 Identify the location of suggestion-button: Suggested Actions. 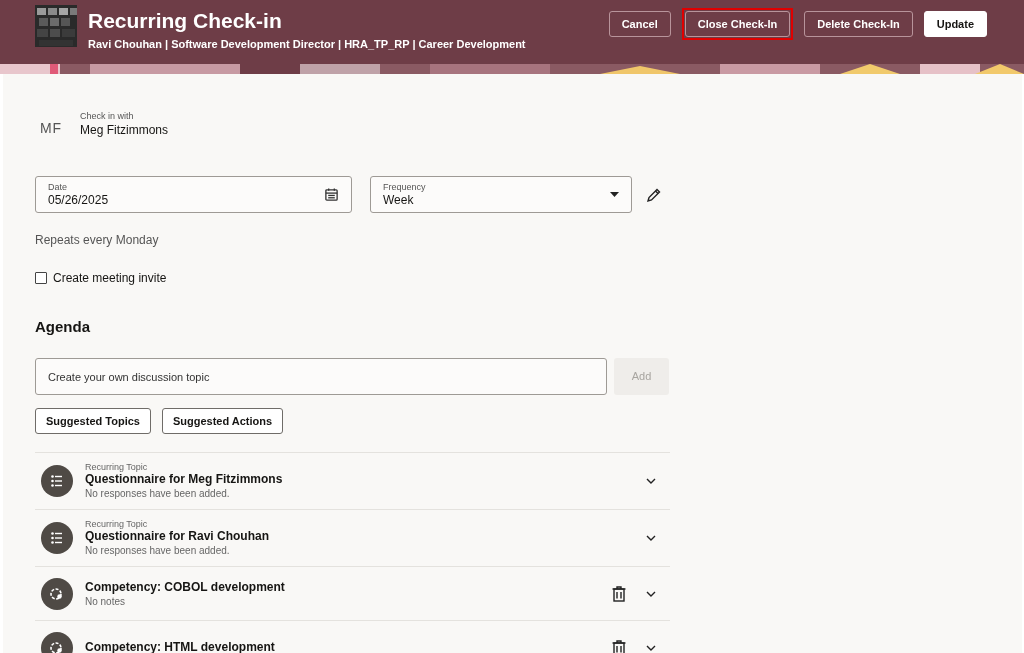
(222, 421).